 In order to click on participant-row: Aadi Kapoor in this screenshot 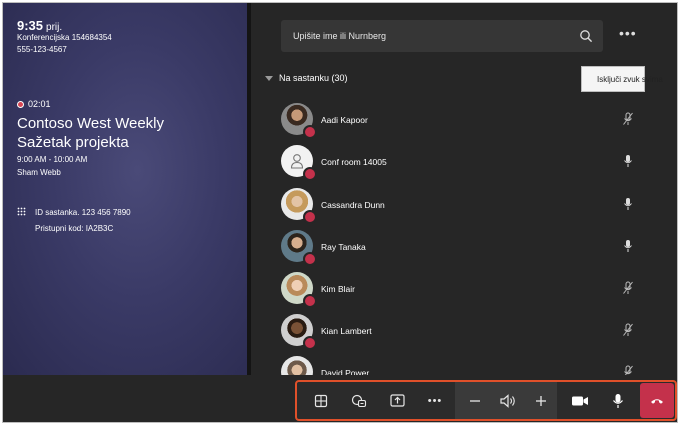, I will do `click(471, 121)`.